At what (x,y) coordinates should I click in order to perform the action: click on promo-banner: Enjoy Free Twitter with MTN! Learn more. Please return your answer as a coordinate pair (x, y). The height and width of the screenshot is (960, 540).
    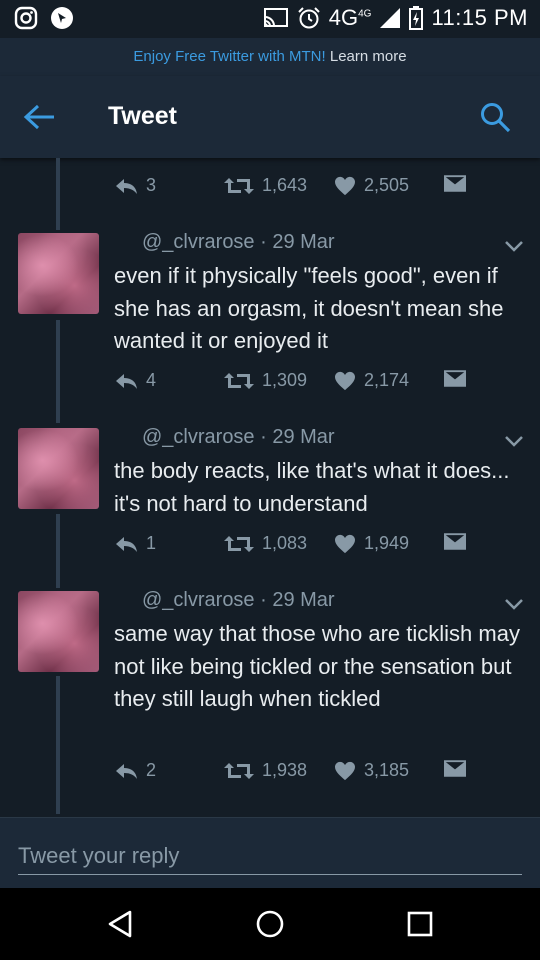
    Looking at the image, I should click on (270, 57).